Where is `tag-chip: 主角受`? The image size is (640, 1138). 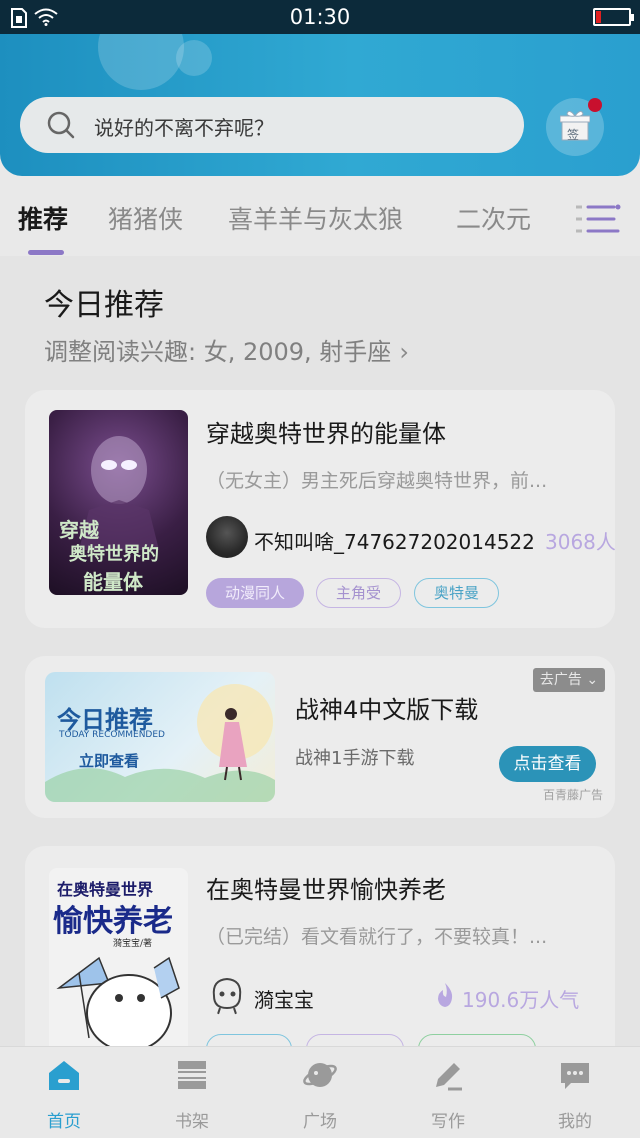 tag-chip: 主角受 is located at coordinates (358, 593).